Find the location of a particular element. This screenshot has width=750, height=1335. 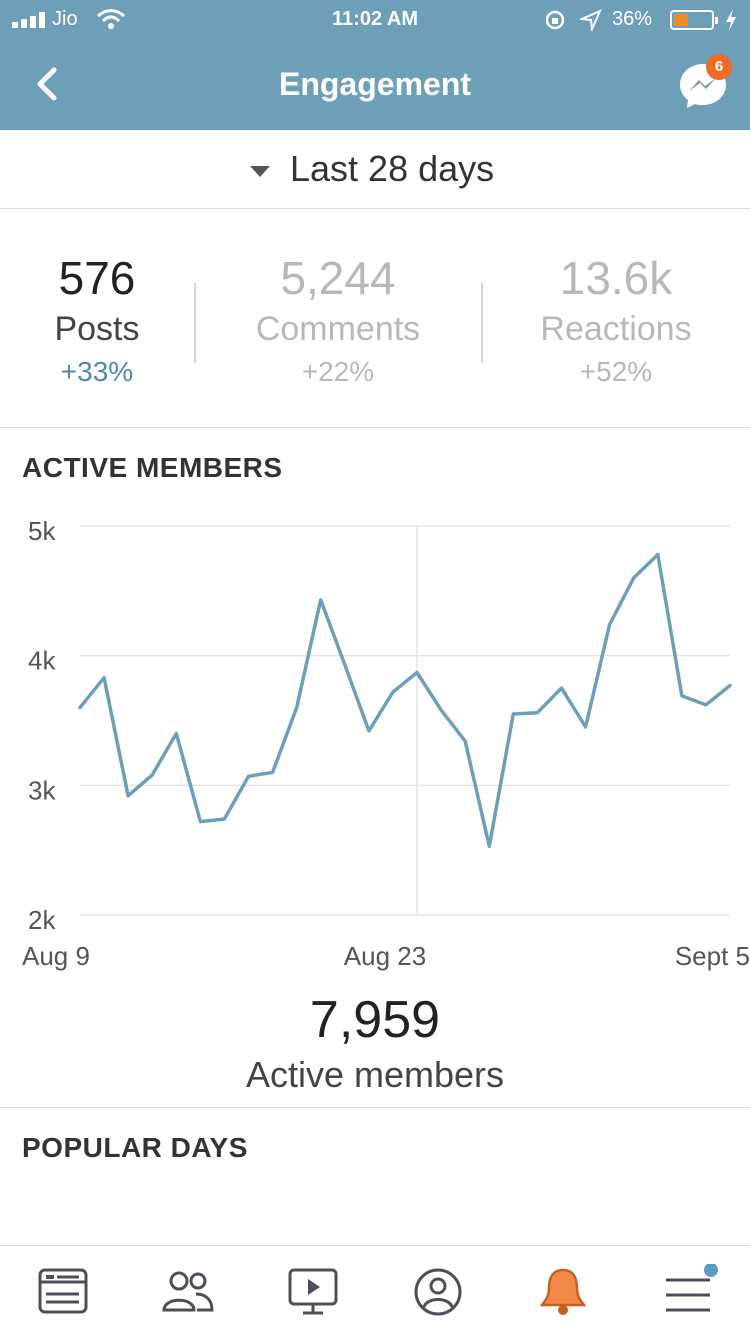

date-range-selector: Last 28 days is located at coordinates (375, 169).